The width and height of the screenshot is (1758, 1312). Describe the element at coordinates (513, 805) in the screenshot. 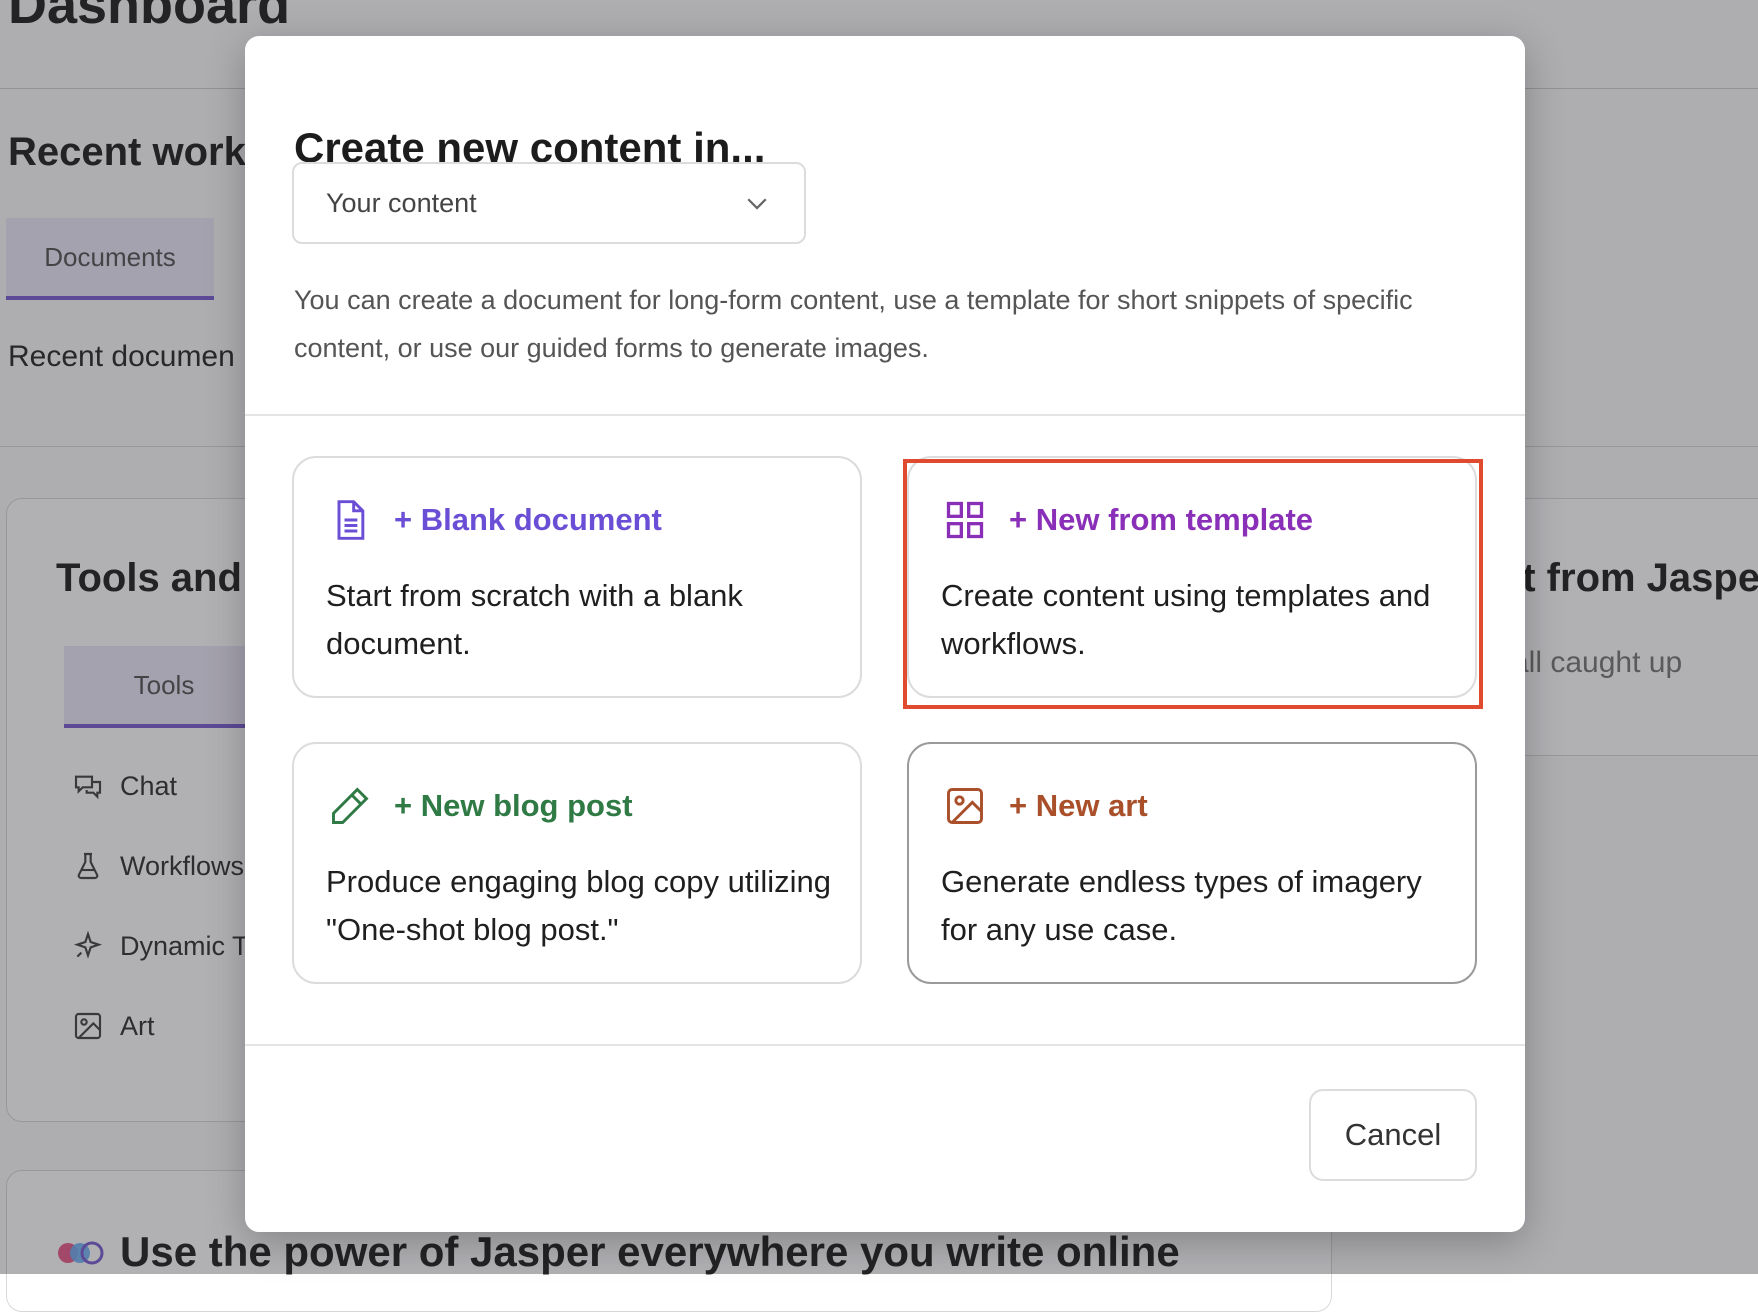

I see `card-title: + New blog post` at that location.